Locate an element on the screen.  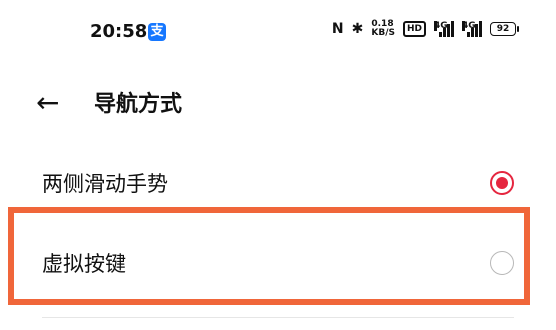
page-title: 导航方式 is located at coordinates (138, 104).